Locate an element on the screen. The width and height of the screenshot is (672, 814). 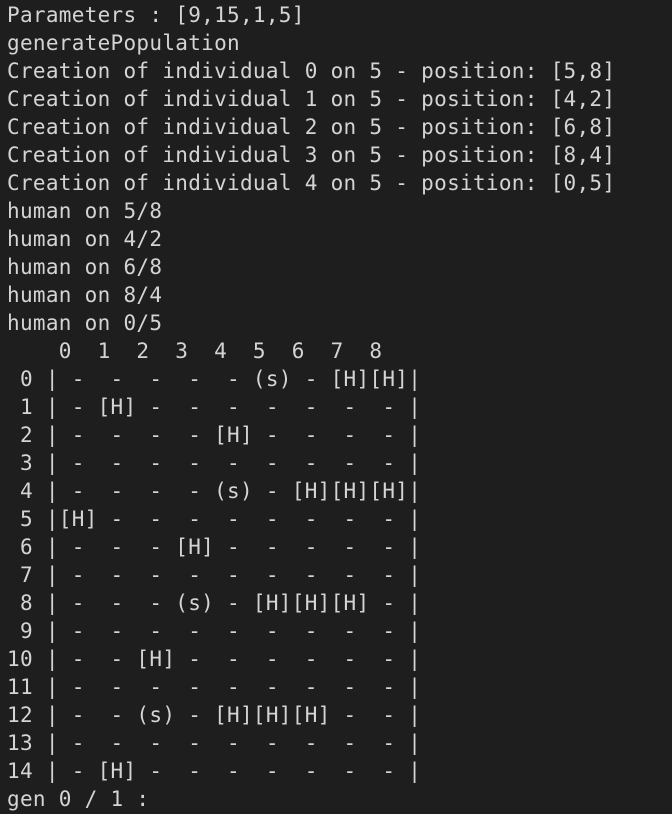
grid-row: 3 | - - - - - - - - - | is located at coordinates (214, 463).